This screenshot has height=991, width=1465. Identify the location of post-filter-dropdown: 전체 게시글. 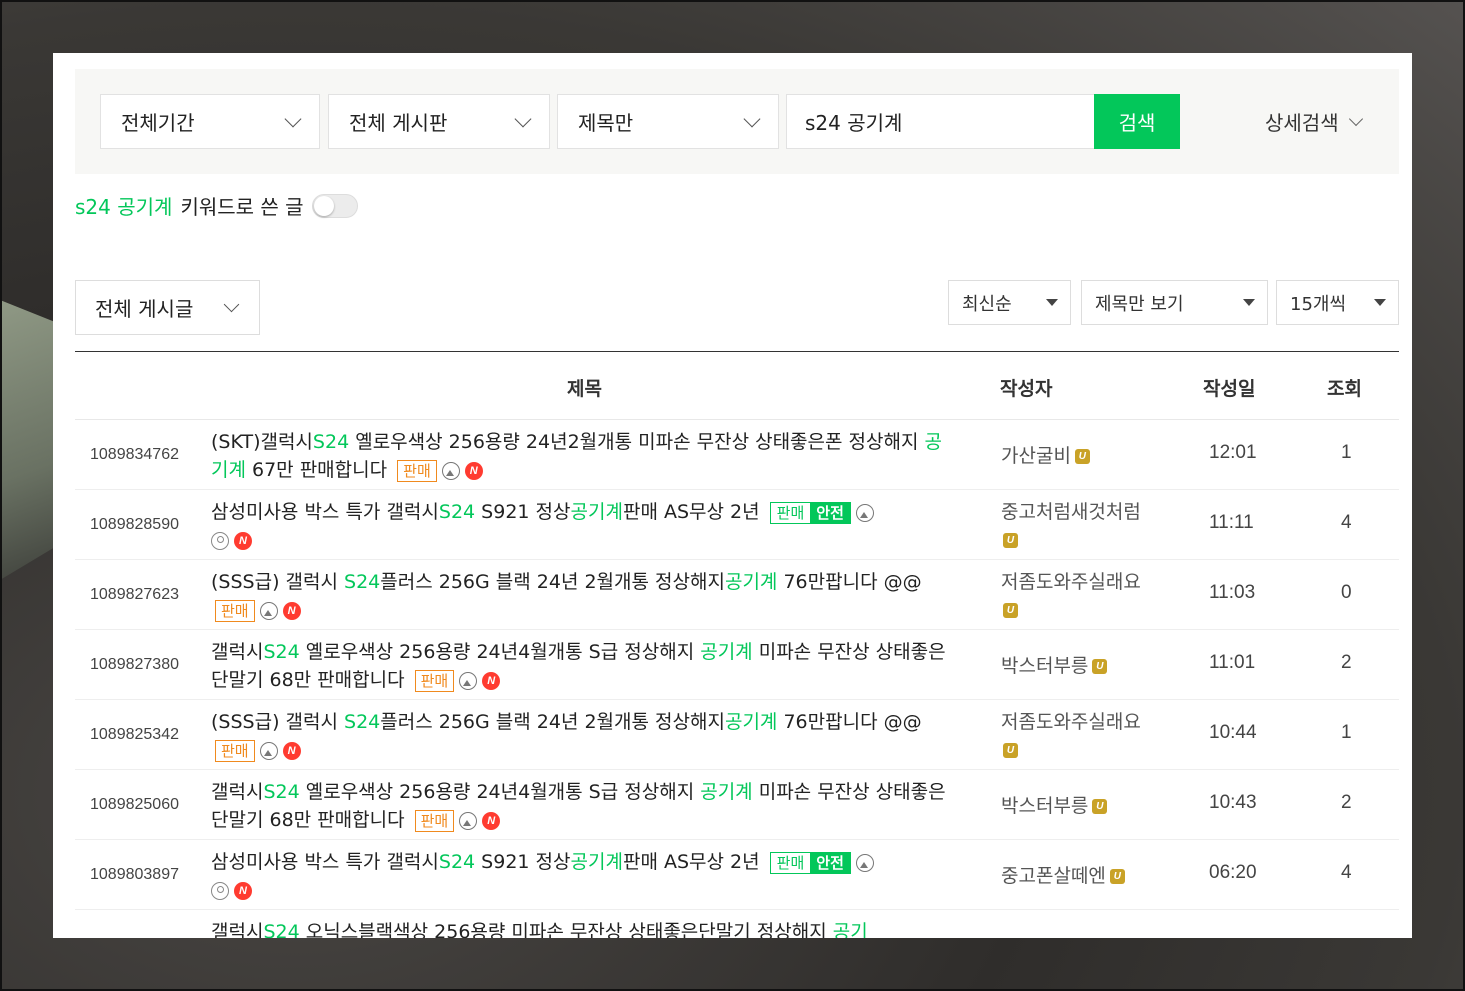
(167, 307).